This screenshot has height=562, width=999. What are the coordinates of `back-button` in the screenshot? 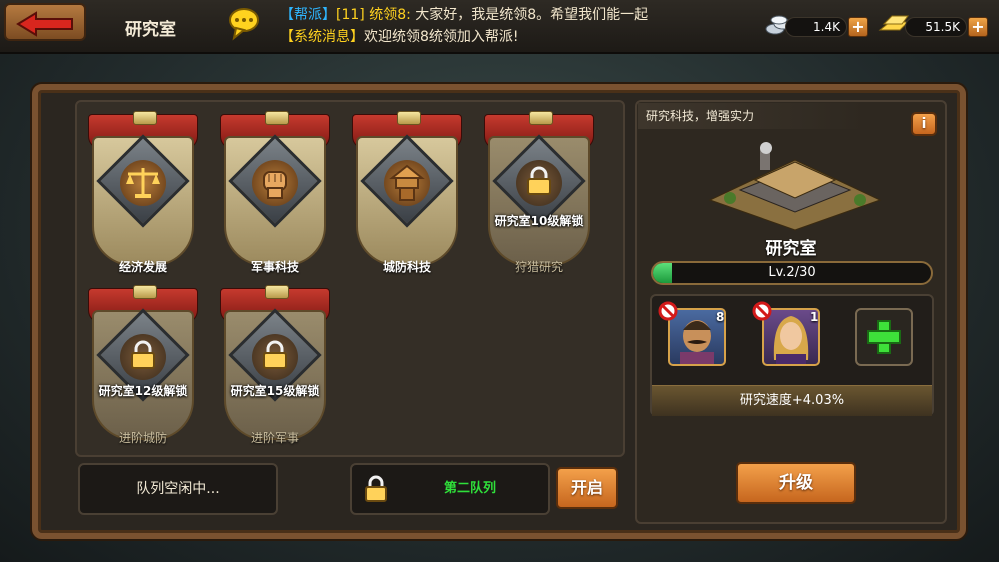 It's located at (45, 22).